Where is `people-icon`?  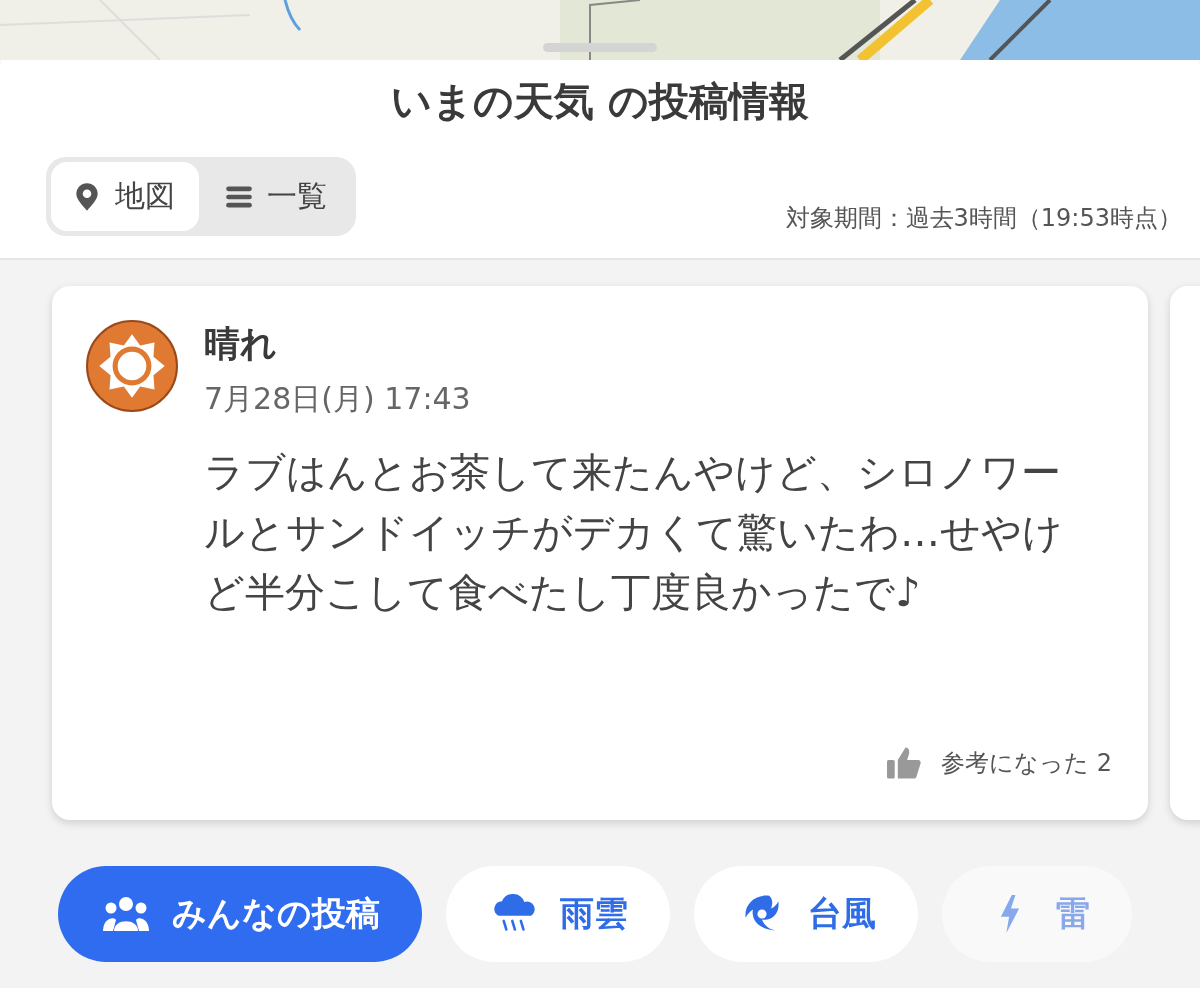 people-icon is located at coordinates (126, 914).